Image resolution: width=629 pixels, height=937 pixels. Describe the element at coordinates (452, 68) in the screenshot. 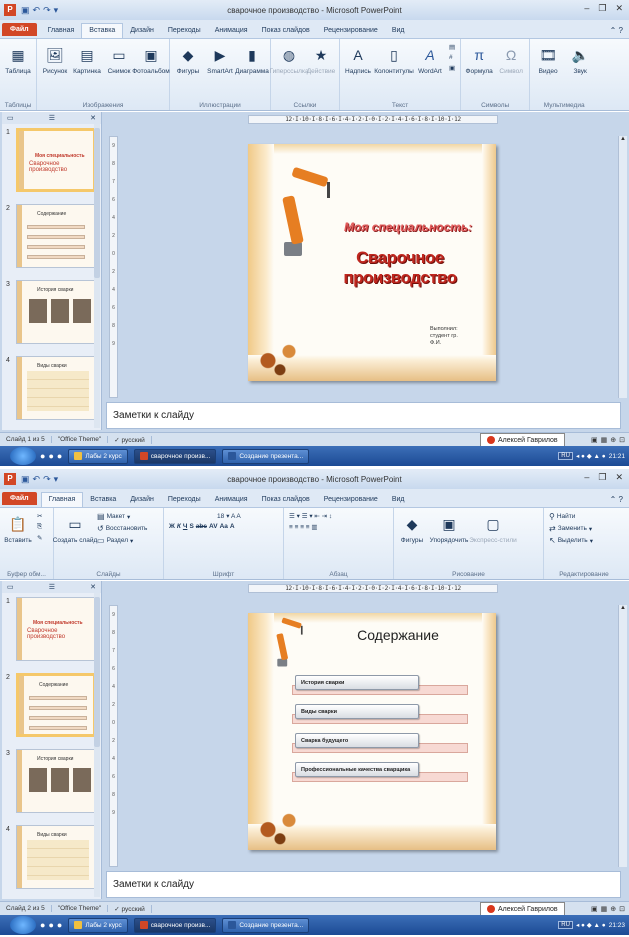

I see `object-icon: ▣` at that location.